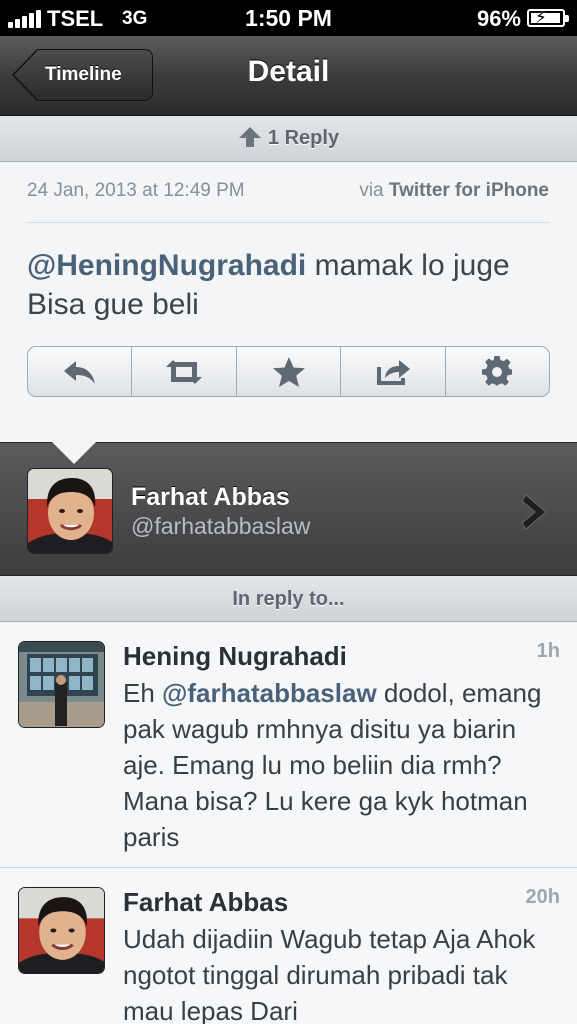  Describe the element at coordinates (221, 526) in the screenshot. I see `author-handle: @farhatabbaslaw` at that location.